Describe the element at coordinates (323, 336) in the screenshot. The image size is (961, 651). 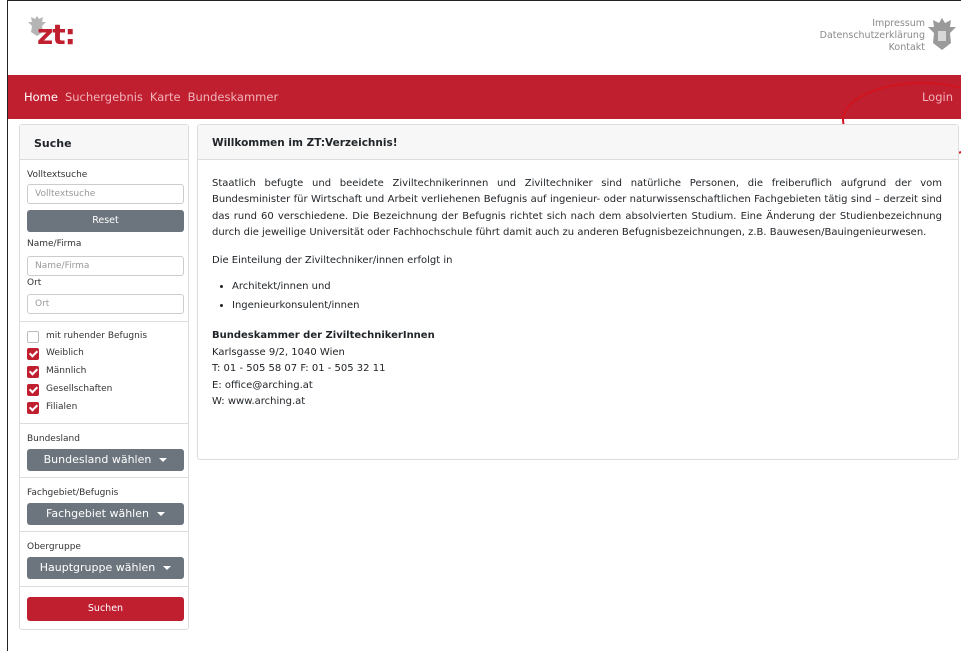
I see `contact-org: Bundeskammer der ZiviltechnikerInnen` at that location.